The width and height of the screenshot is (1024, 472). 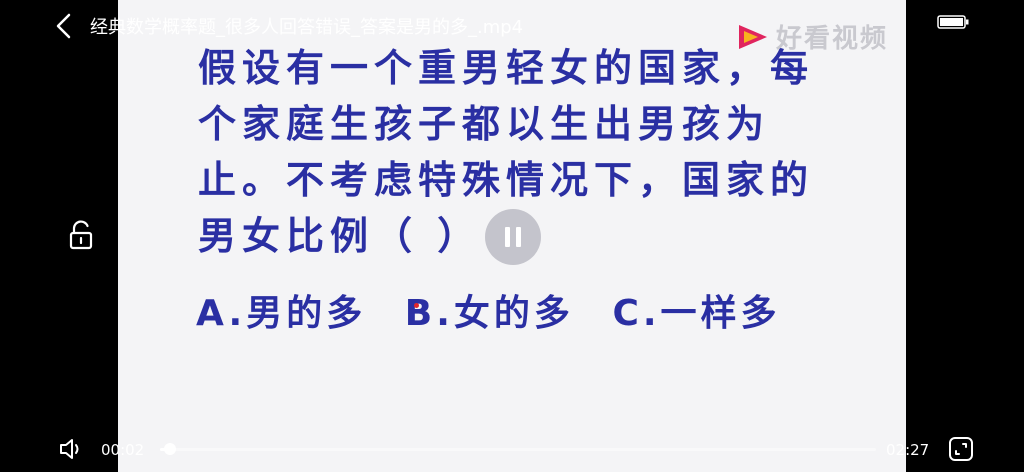 What do you see at coordinates (416, 305) in the screenshot?
I see `red-dot` at bounding box center [416, 305].